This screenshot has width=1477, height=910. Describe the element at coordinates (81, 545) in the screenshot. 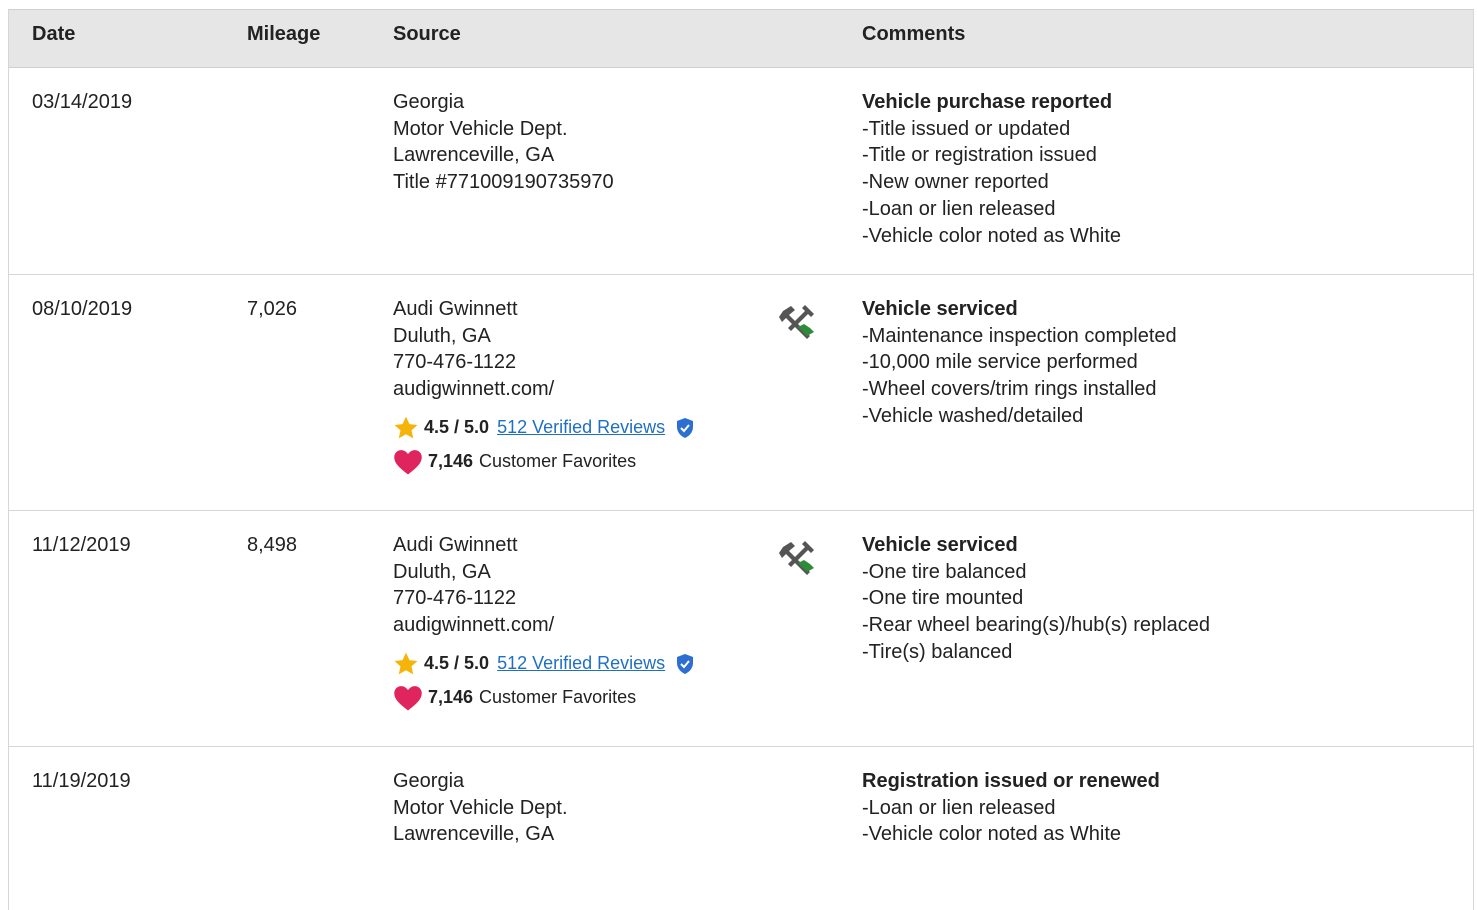

I see `row-date: 11/12/2019` at that location.